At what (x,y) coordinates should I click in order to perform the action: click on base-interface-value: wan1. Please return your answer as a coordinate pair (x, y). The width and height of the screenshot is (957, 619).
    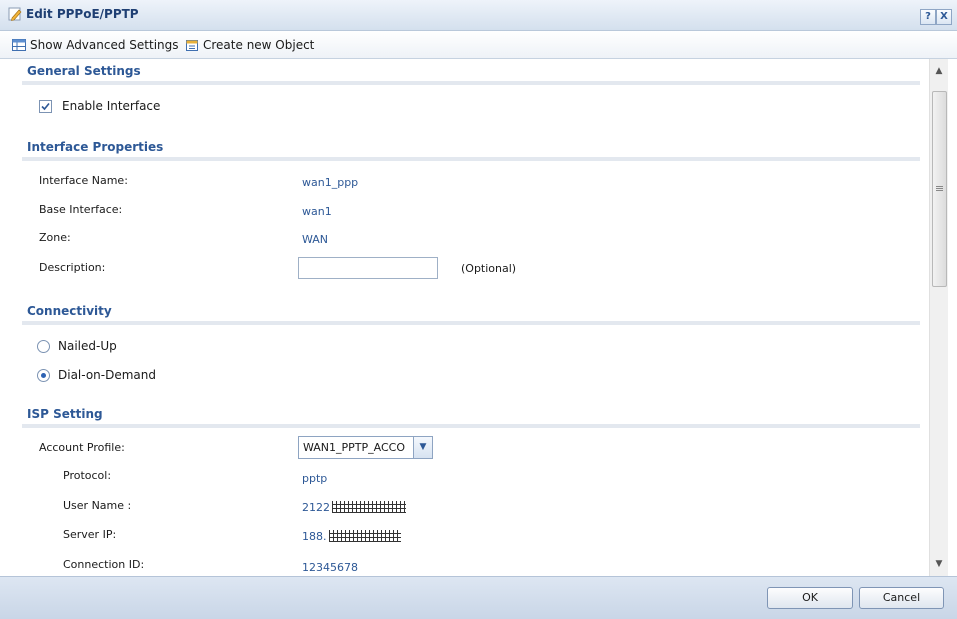
    Looking at the image, I should click on (317, 211).